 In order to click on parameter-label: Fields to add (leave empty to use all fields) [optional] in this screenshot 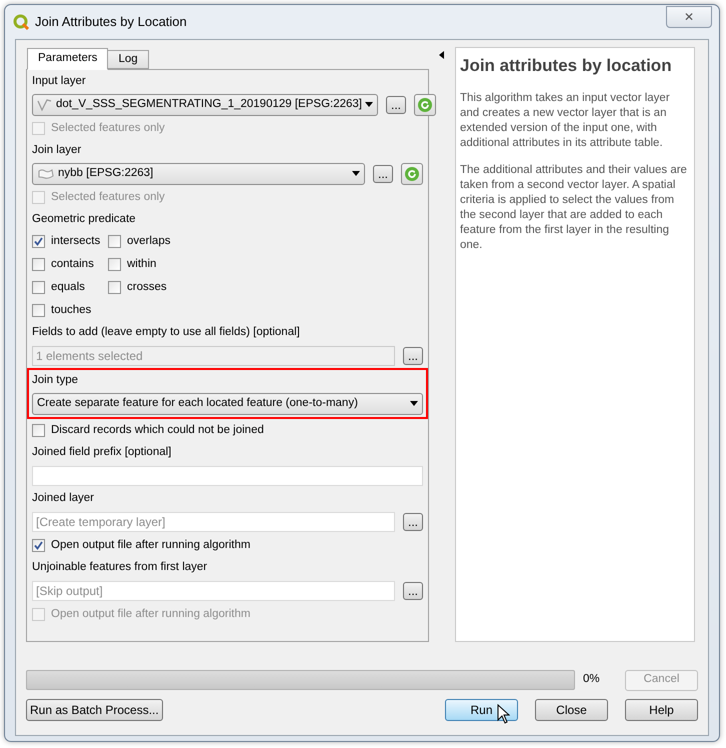, I will do `click(166, 332)`.